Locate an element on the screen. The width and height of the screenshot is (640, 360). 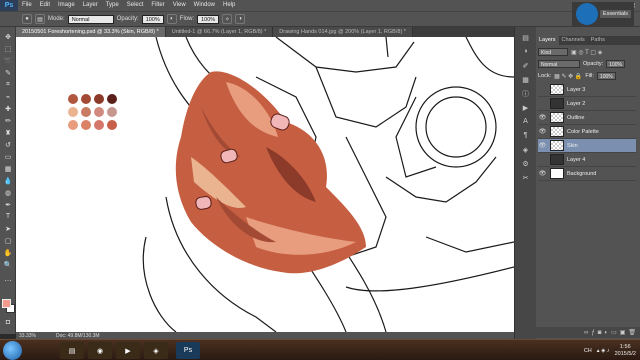
quick-select-tool-icon: ✎ is located at coordinates (8, 72).